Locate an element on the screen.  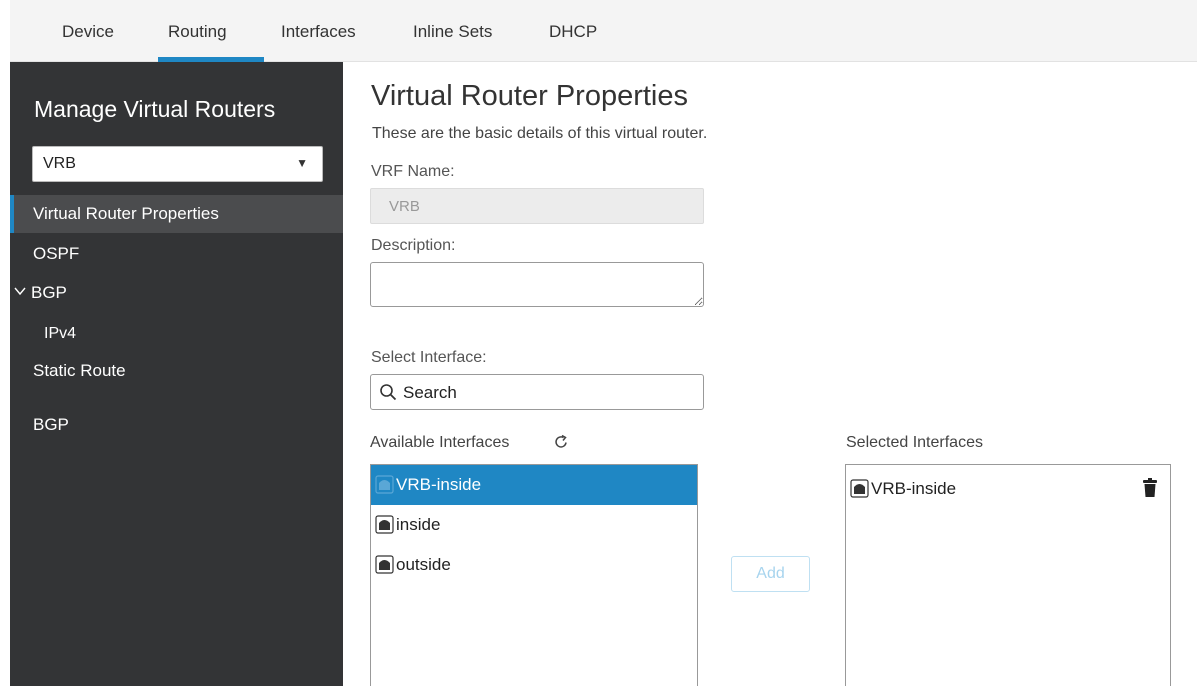
page-title: Virtual Router Properties is located at coordinates (530, 96).